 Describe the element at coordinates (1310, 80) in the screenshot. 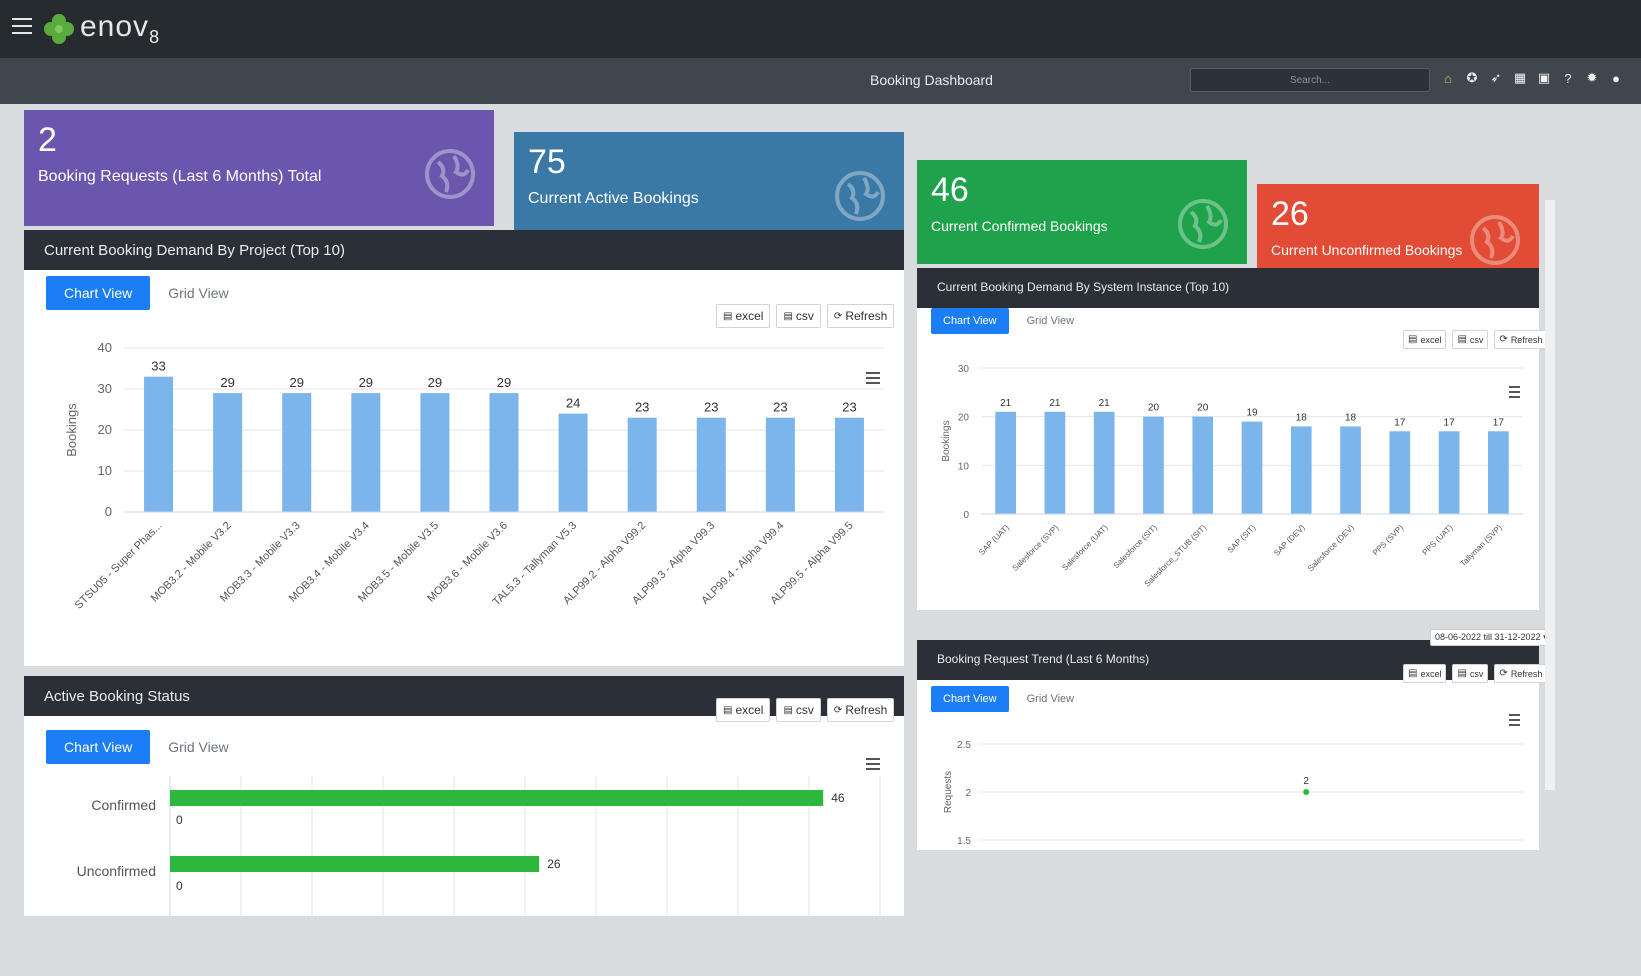

I see `search-input` at that location.